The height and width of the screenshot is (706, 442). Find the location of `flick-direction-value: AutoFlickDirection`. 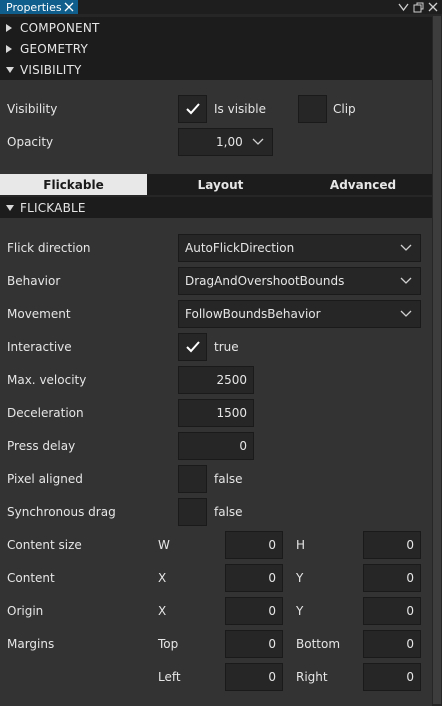

flick-direction-value: AutoFlickDirection is located at coordinates (240, 248).